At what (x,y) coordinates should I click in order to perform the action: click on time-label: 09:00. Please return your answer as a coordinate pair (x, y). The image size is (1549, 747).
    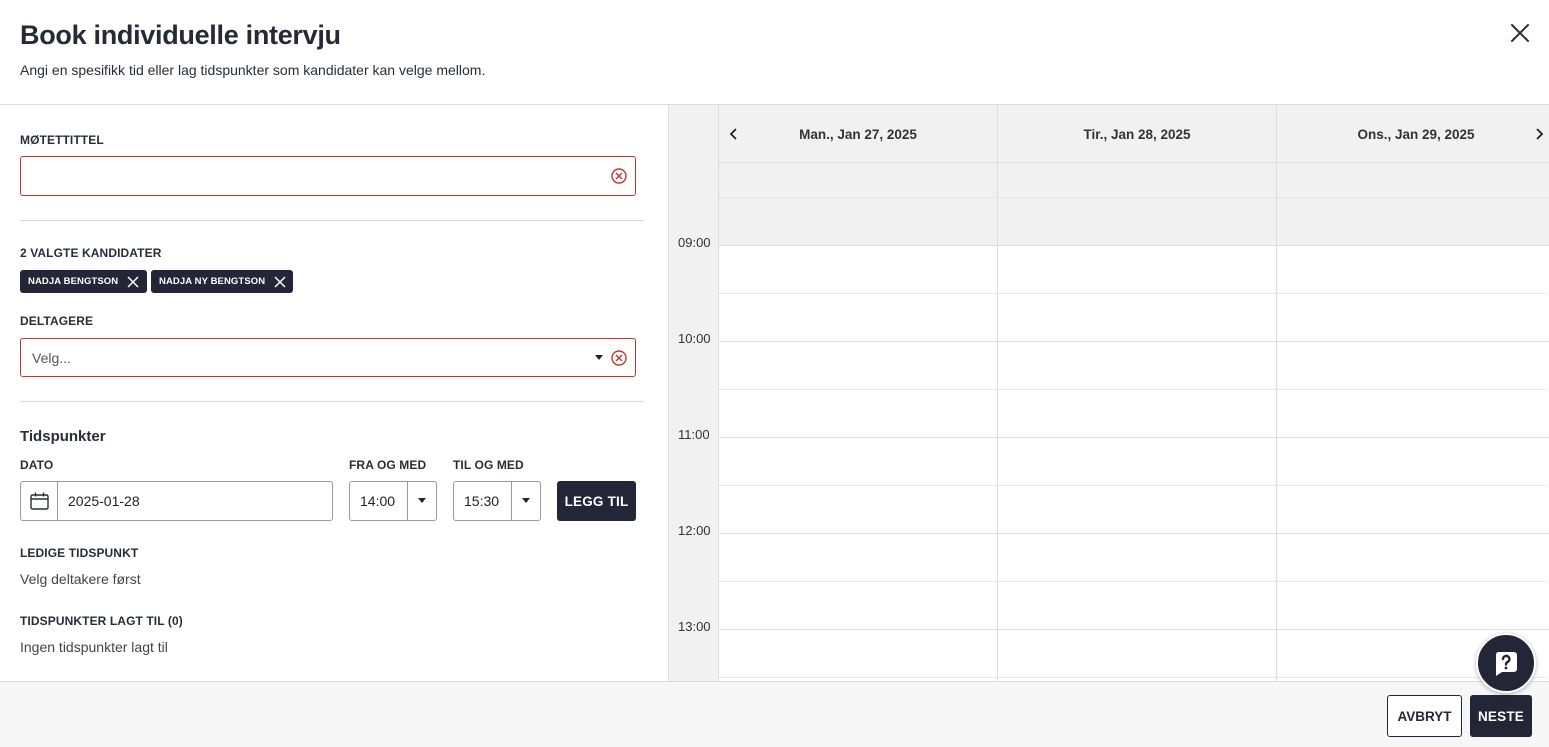
    Looking at the image, I should click on (694, 242).